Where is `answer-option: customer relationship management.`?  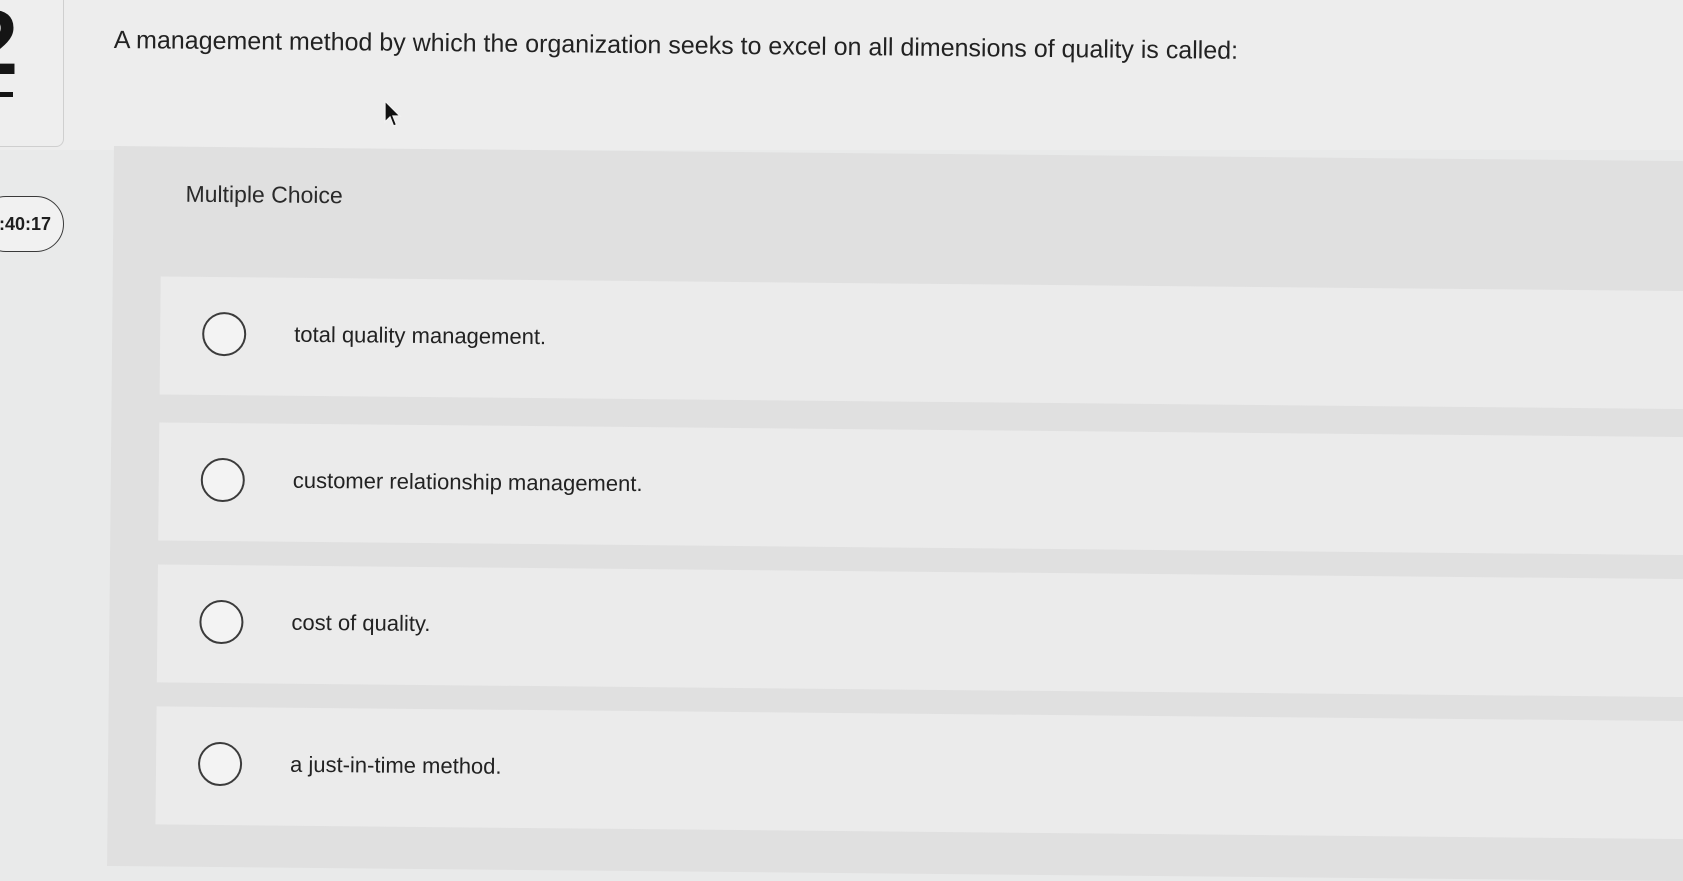
answer-option: customer relationship management. is located at coordinates (920, 489).